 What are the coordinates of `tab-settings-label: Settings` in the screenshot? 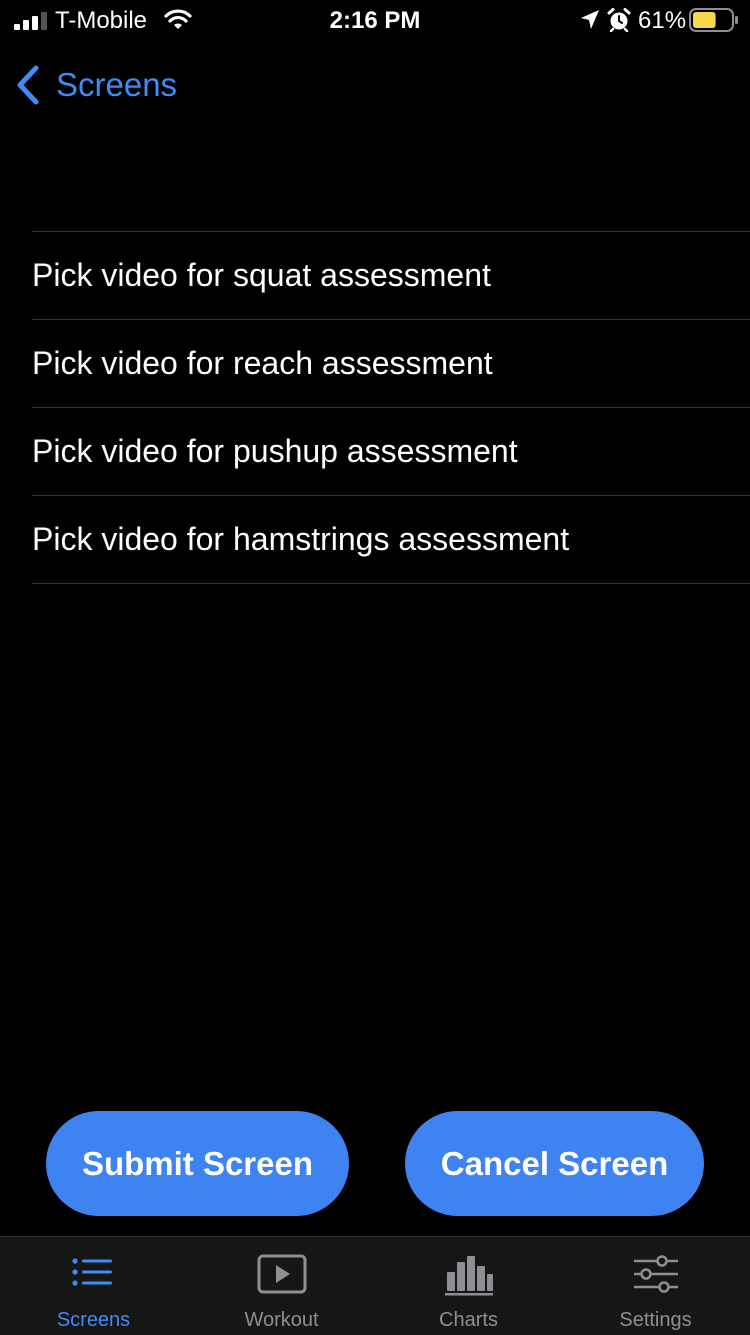 It's located at (655, 1320).